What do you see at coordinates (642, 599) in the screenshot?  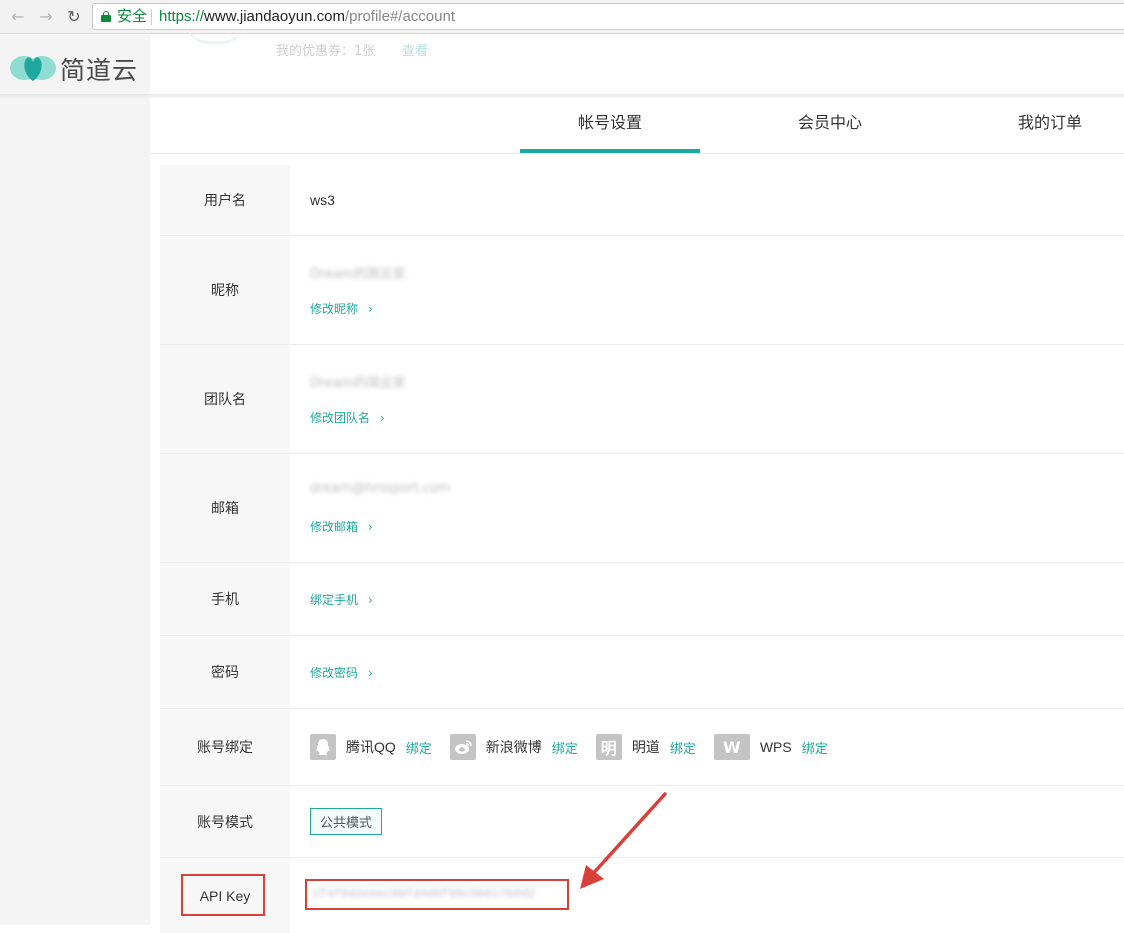 I see `phone-row: 手机 绑定手机 ›` at bounding box center [642, 599].